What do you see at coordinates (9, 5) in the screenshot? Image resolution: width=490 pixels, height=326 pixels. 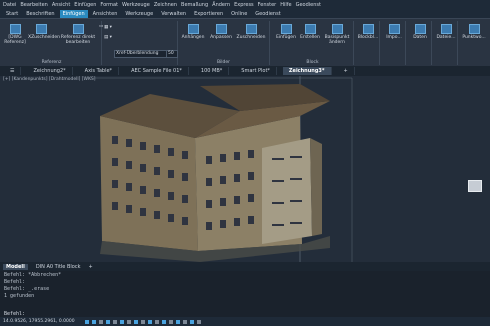 I see `menu-item-0: Datei` at bounding box center [9, 5].